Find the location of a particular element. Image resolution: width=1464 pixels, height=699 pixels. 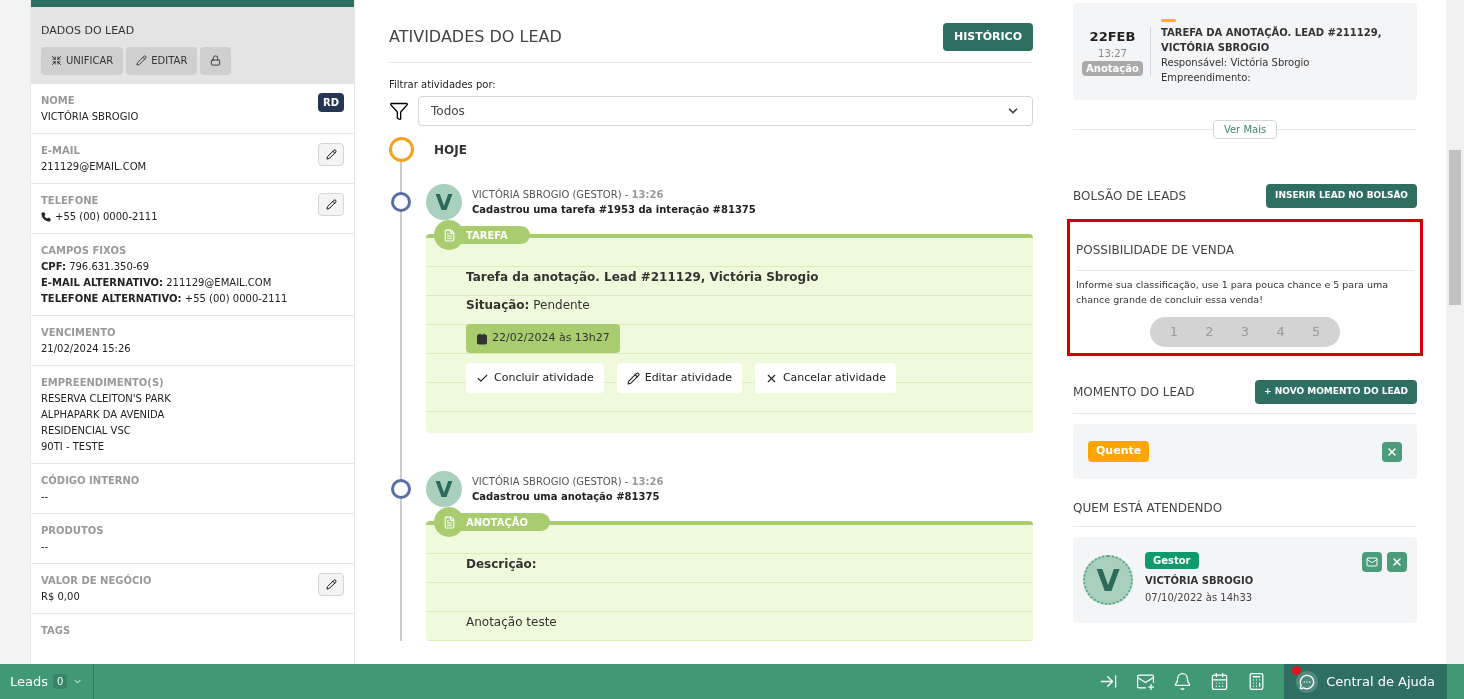

source-badge: RD is located at coordinates (331, 102).